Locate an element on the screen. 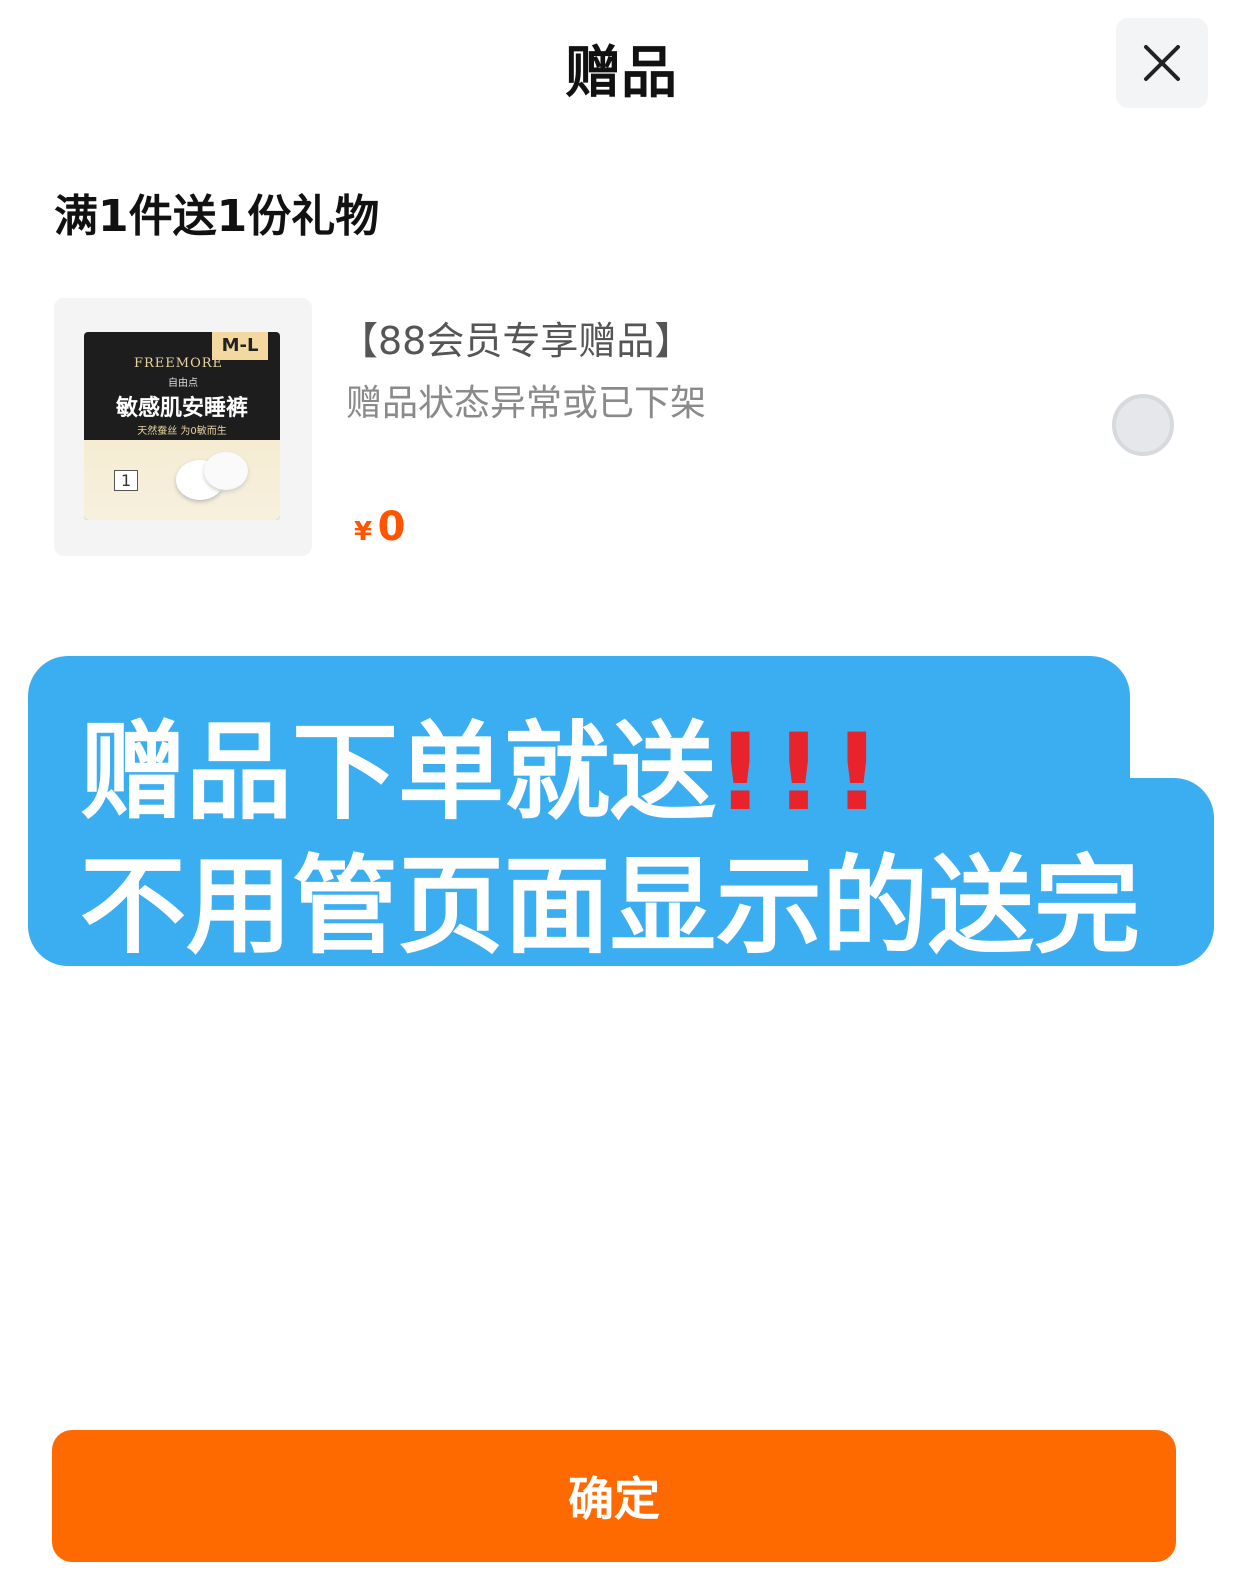  annotation-line-1: 赠品下单就送!!! is located at coordinates (485, 763).